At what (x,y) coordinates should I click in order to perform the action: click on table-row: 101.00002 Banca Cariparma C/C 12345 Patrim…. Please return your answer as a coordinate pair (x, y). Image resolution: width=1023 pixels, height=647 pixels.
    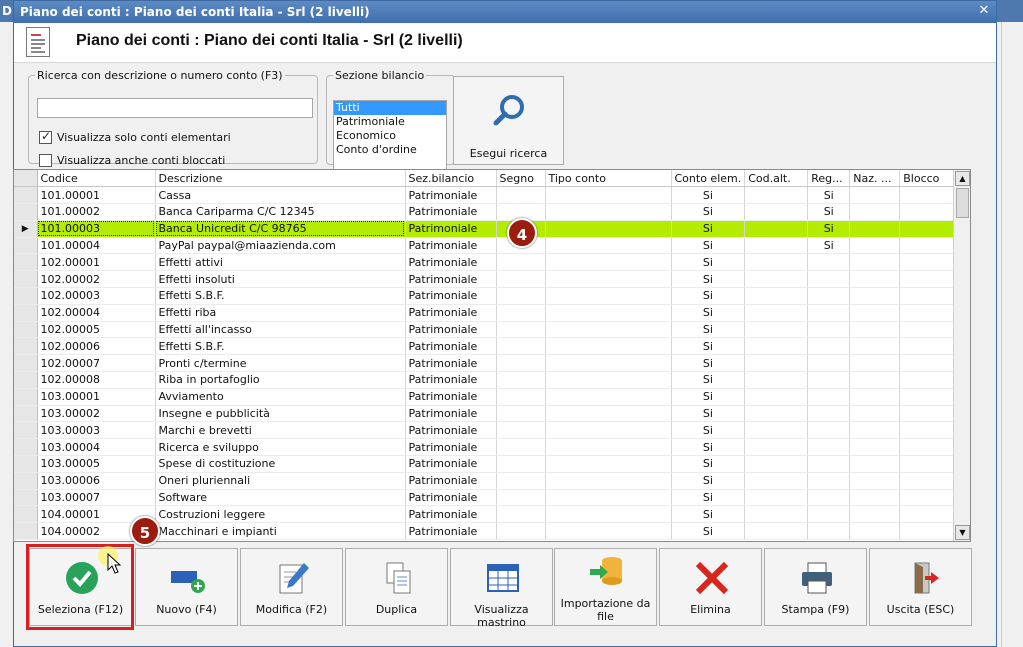
    Looking at the image, I should click on (486, 212).